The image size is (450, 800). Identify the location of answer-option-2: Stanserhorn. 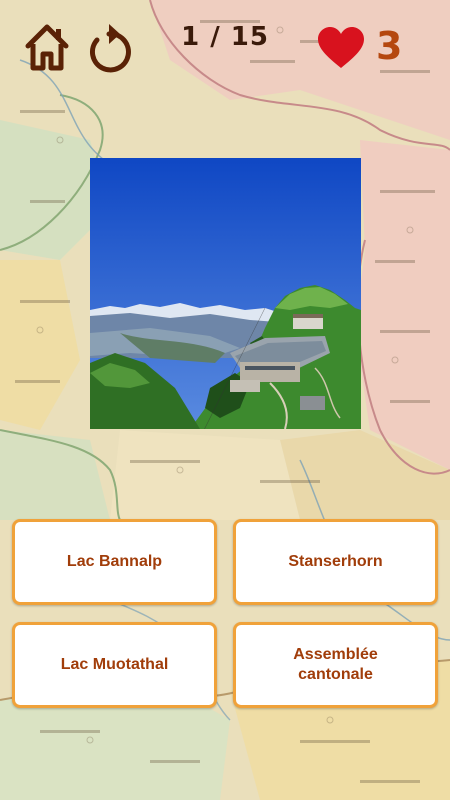
(335, 562).